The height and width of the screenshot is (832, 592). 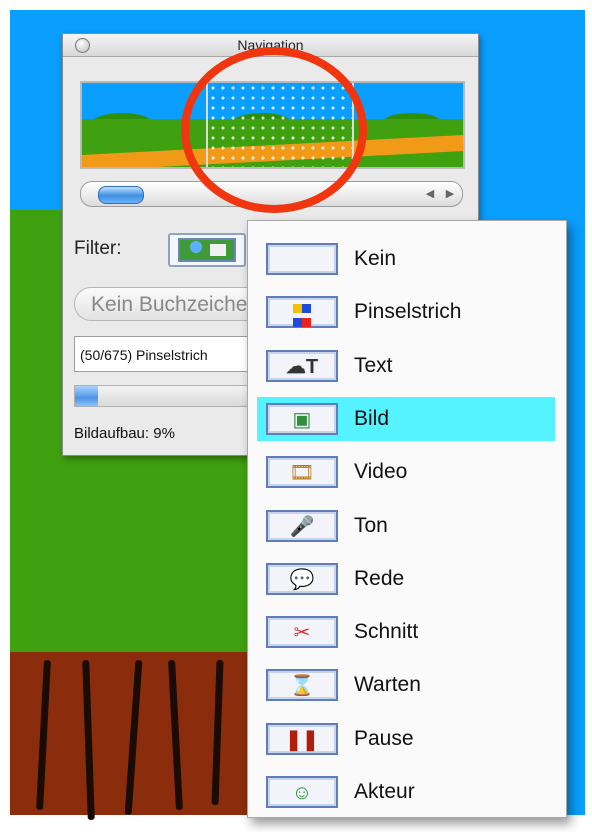 I want to click on menu-item-pause: ❚❚ Pause, so click(x=406, y=739).